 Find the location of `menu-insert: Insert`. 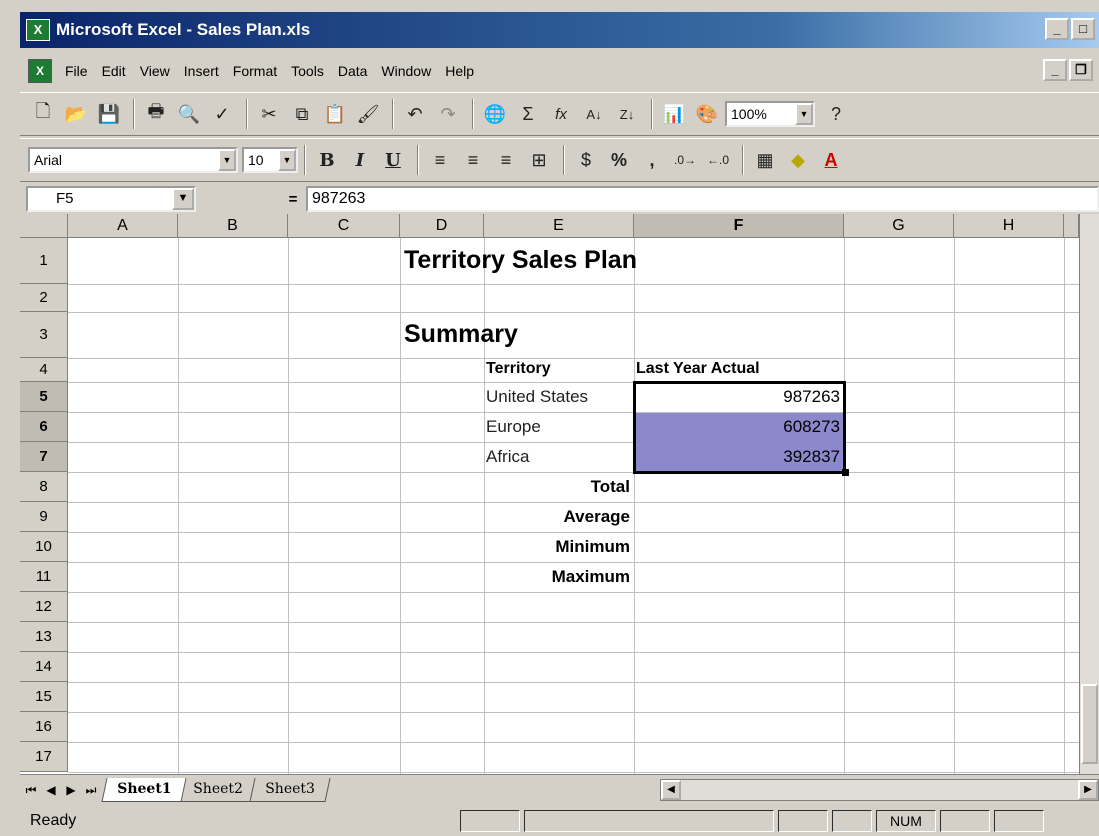

menu-insert: Insert is located at coordinates (201, 71).